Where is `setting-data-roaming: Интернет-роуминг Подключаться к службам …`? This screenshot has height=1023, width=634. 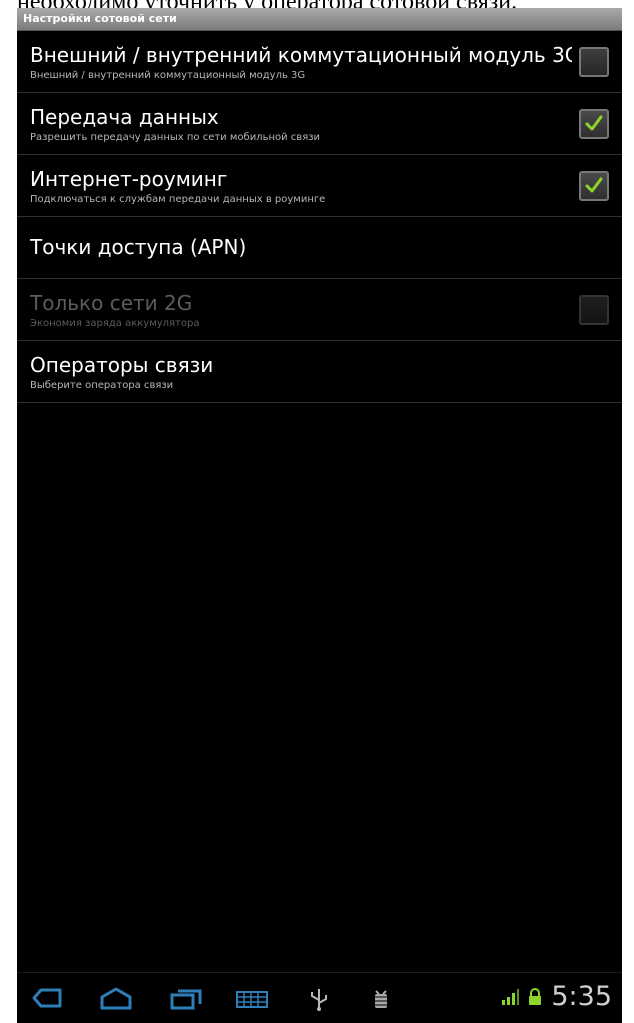
setting-data-roaming: Интернет-роуминг Подключаться к службам … is located at coordinates (319, 186).